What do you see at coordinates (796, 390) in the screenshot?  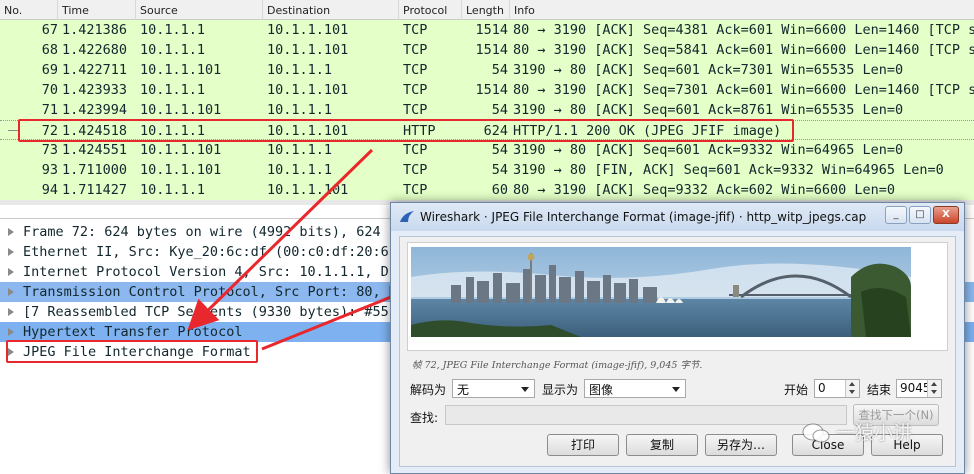 I see `start-label: 开始` at bounding box center [796, 390].